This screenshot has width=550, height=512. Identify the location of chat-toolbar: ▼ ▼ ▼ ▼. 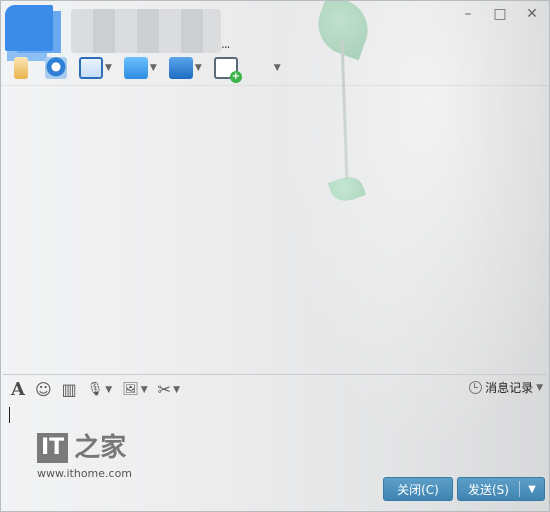
(145, 70).